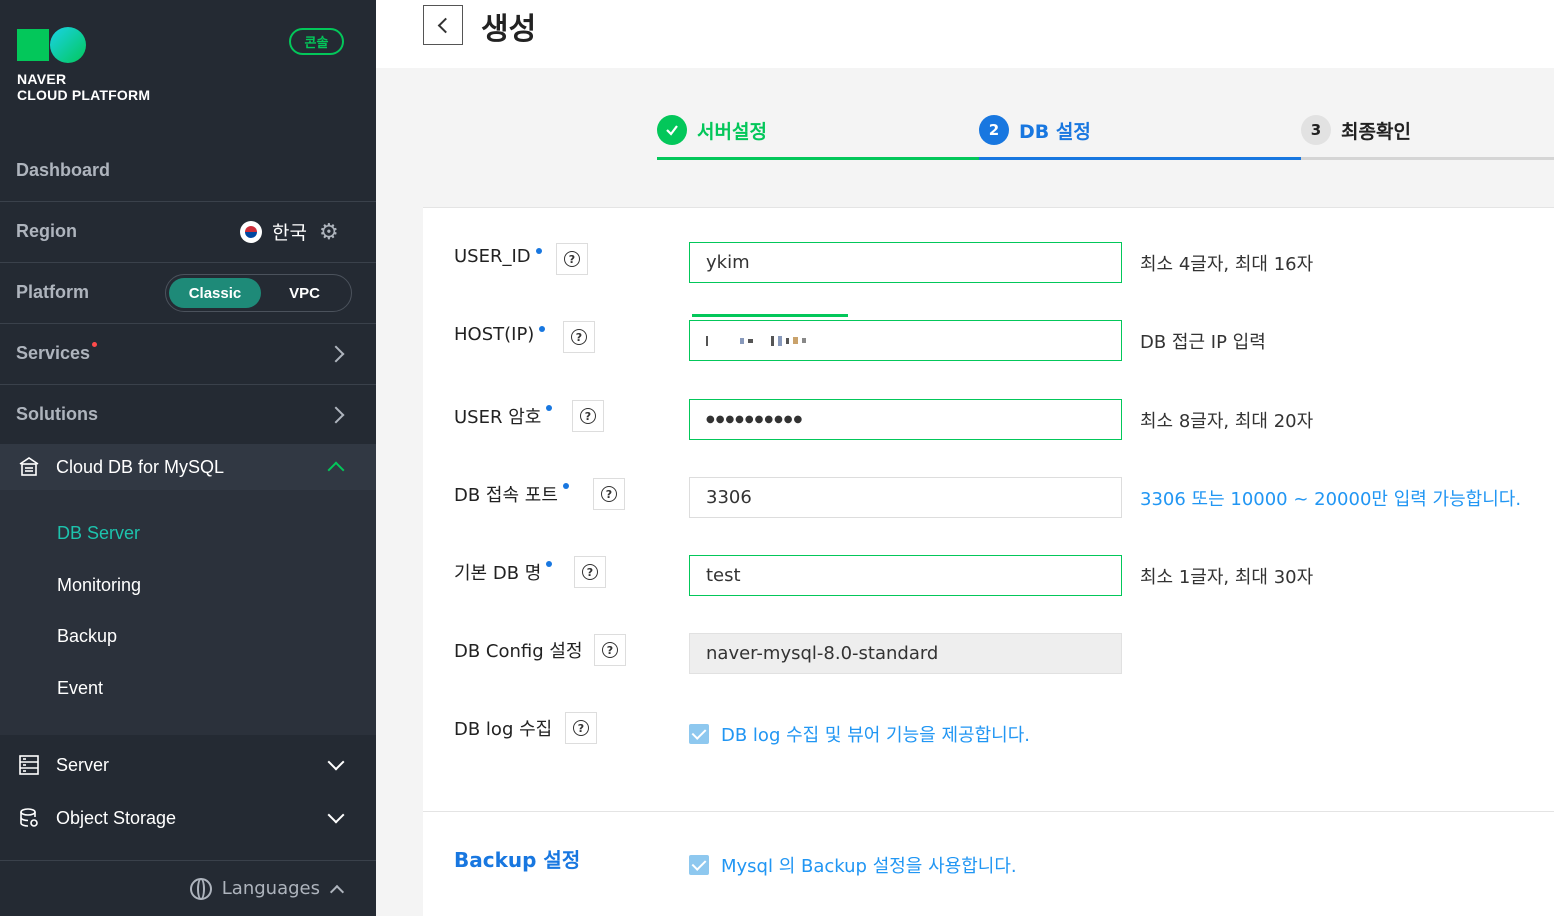  Describe the element at coordinates (1331, 499) in the screenshot. I see `field-hint: 3306 또는 10000 ~ 20000만 입력 가능합니다.` at that location.